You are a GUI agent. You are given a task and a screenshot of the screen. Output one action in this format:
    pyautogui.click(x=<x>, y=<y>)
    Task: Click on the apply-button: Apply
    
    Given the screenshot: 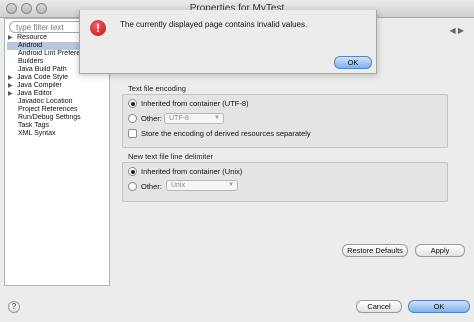 What is the action you would take?
    pyautogui.click(x=440, y=250)
    